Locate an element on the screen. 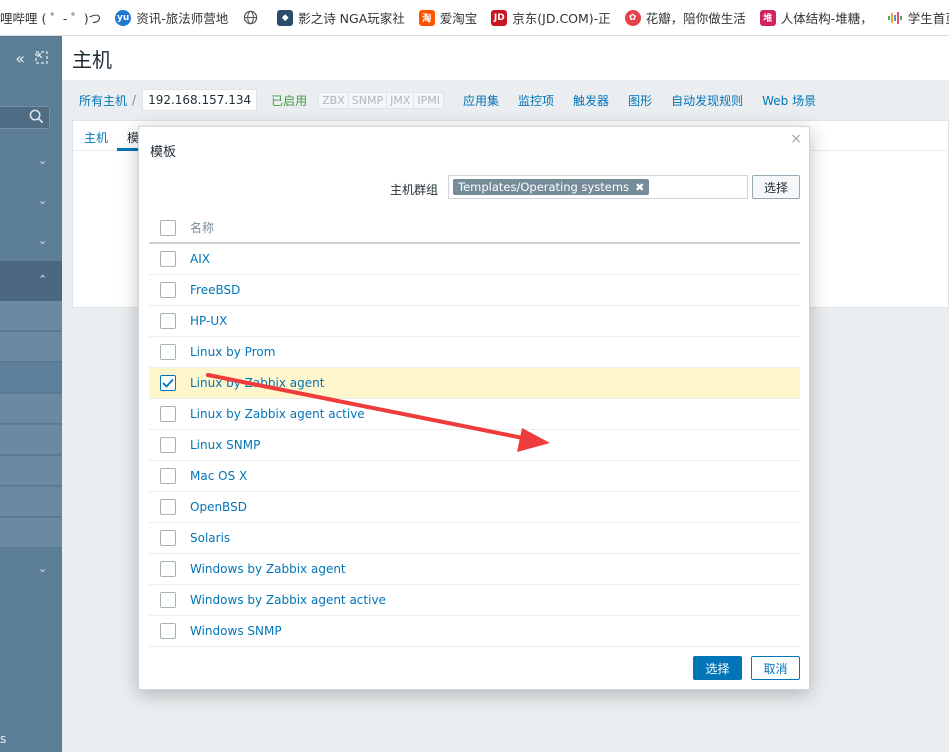  breadcrumb-current-host: 192.168.157.134 is located at coordinates (200, 100).